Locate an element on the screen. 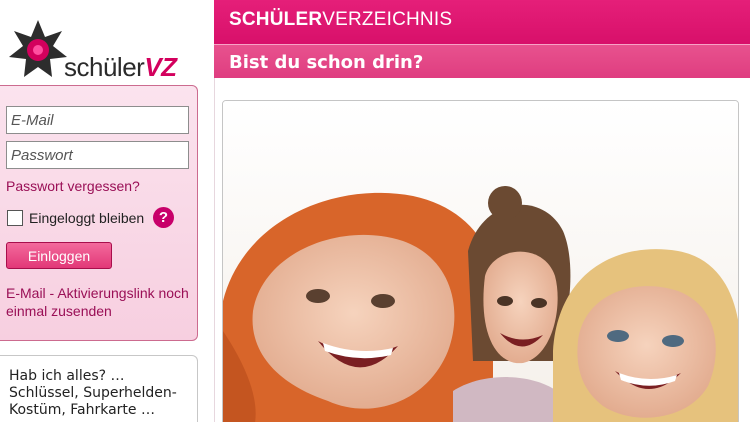 Image resolution: width=750 pixels, height=422 pixels. star-flower-logo-icon is located at coordinates (38, 48).